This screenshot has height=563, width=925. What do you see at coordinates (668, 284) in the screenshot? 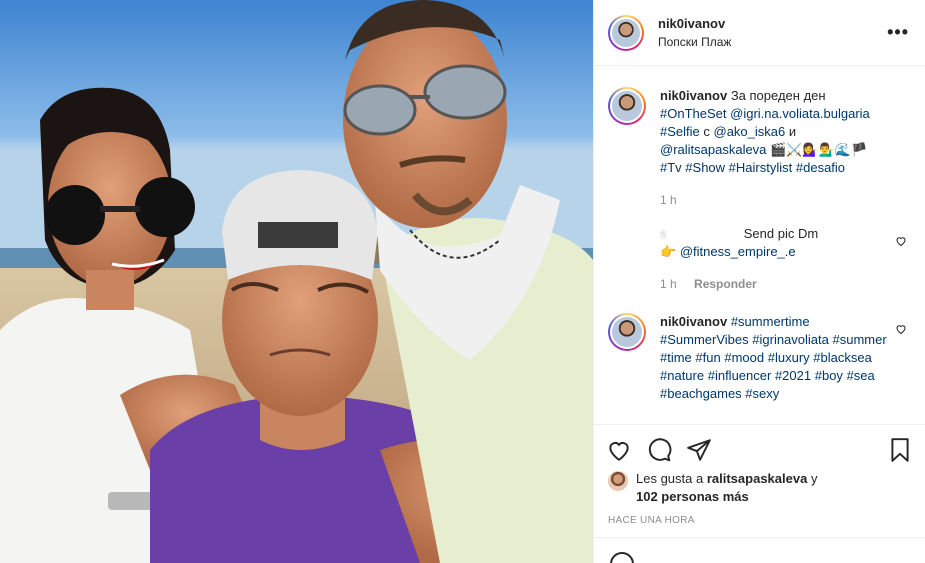
I see `comment-time: 1 h` at bounding box center [668, 284].